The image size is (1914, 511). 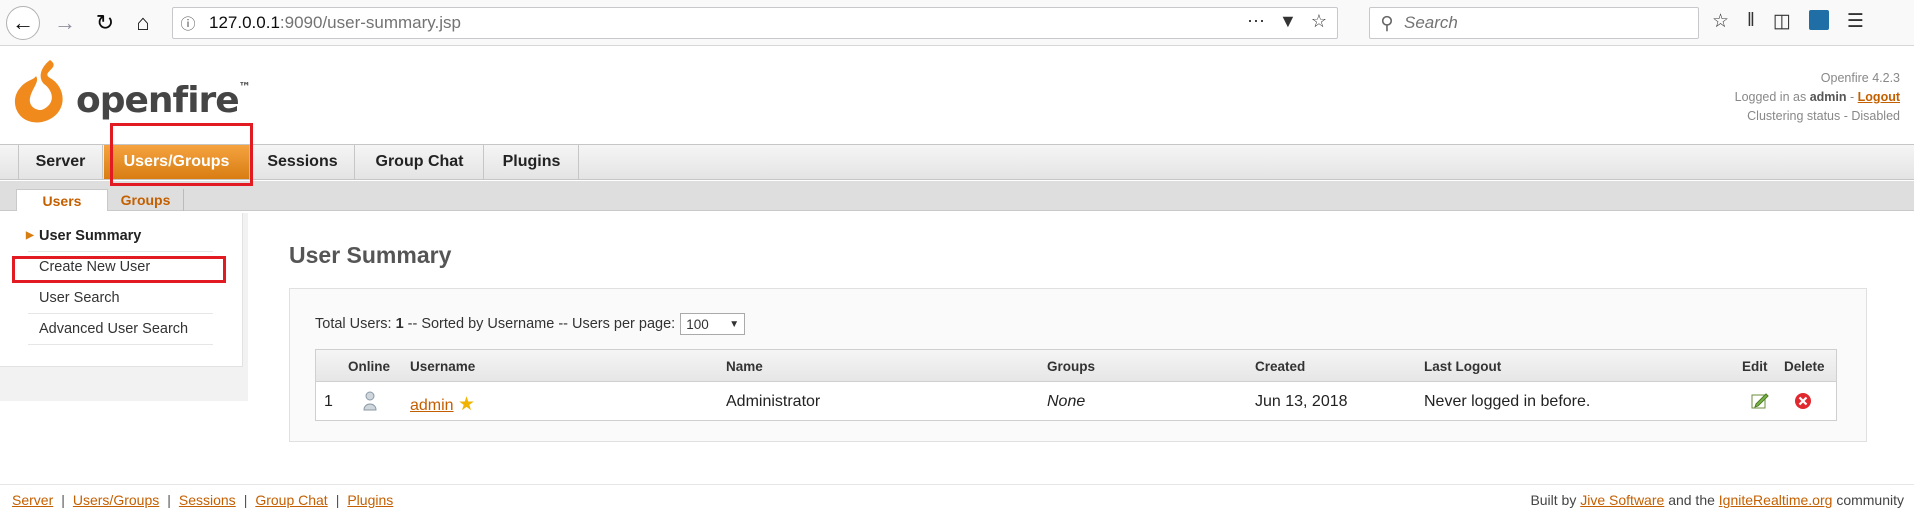 I want to click on back-arrow-icon: ←, so click(x=23, y=23).